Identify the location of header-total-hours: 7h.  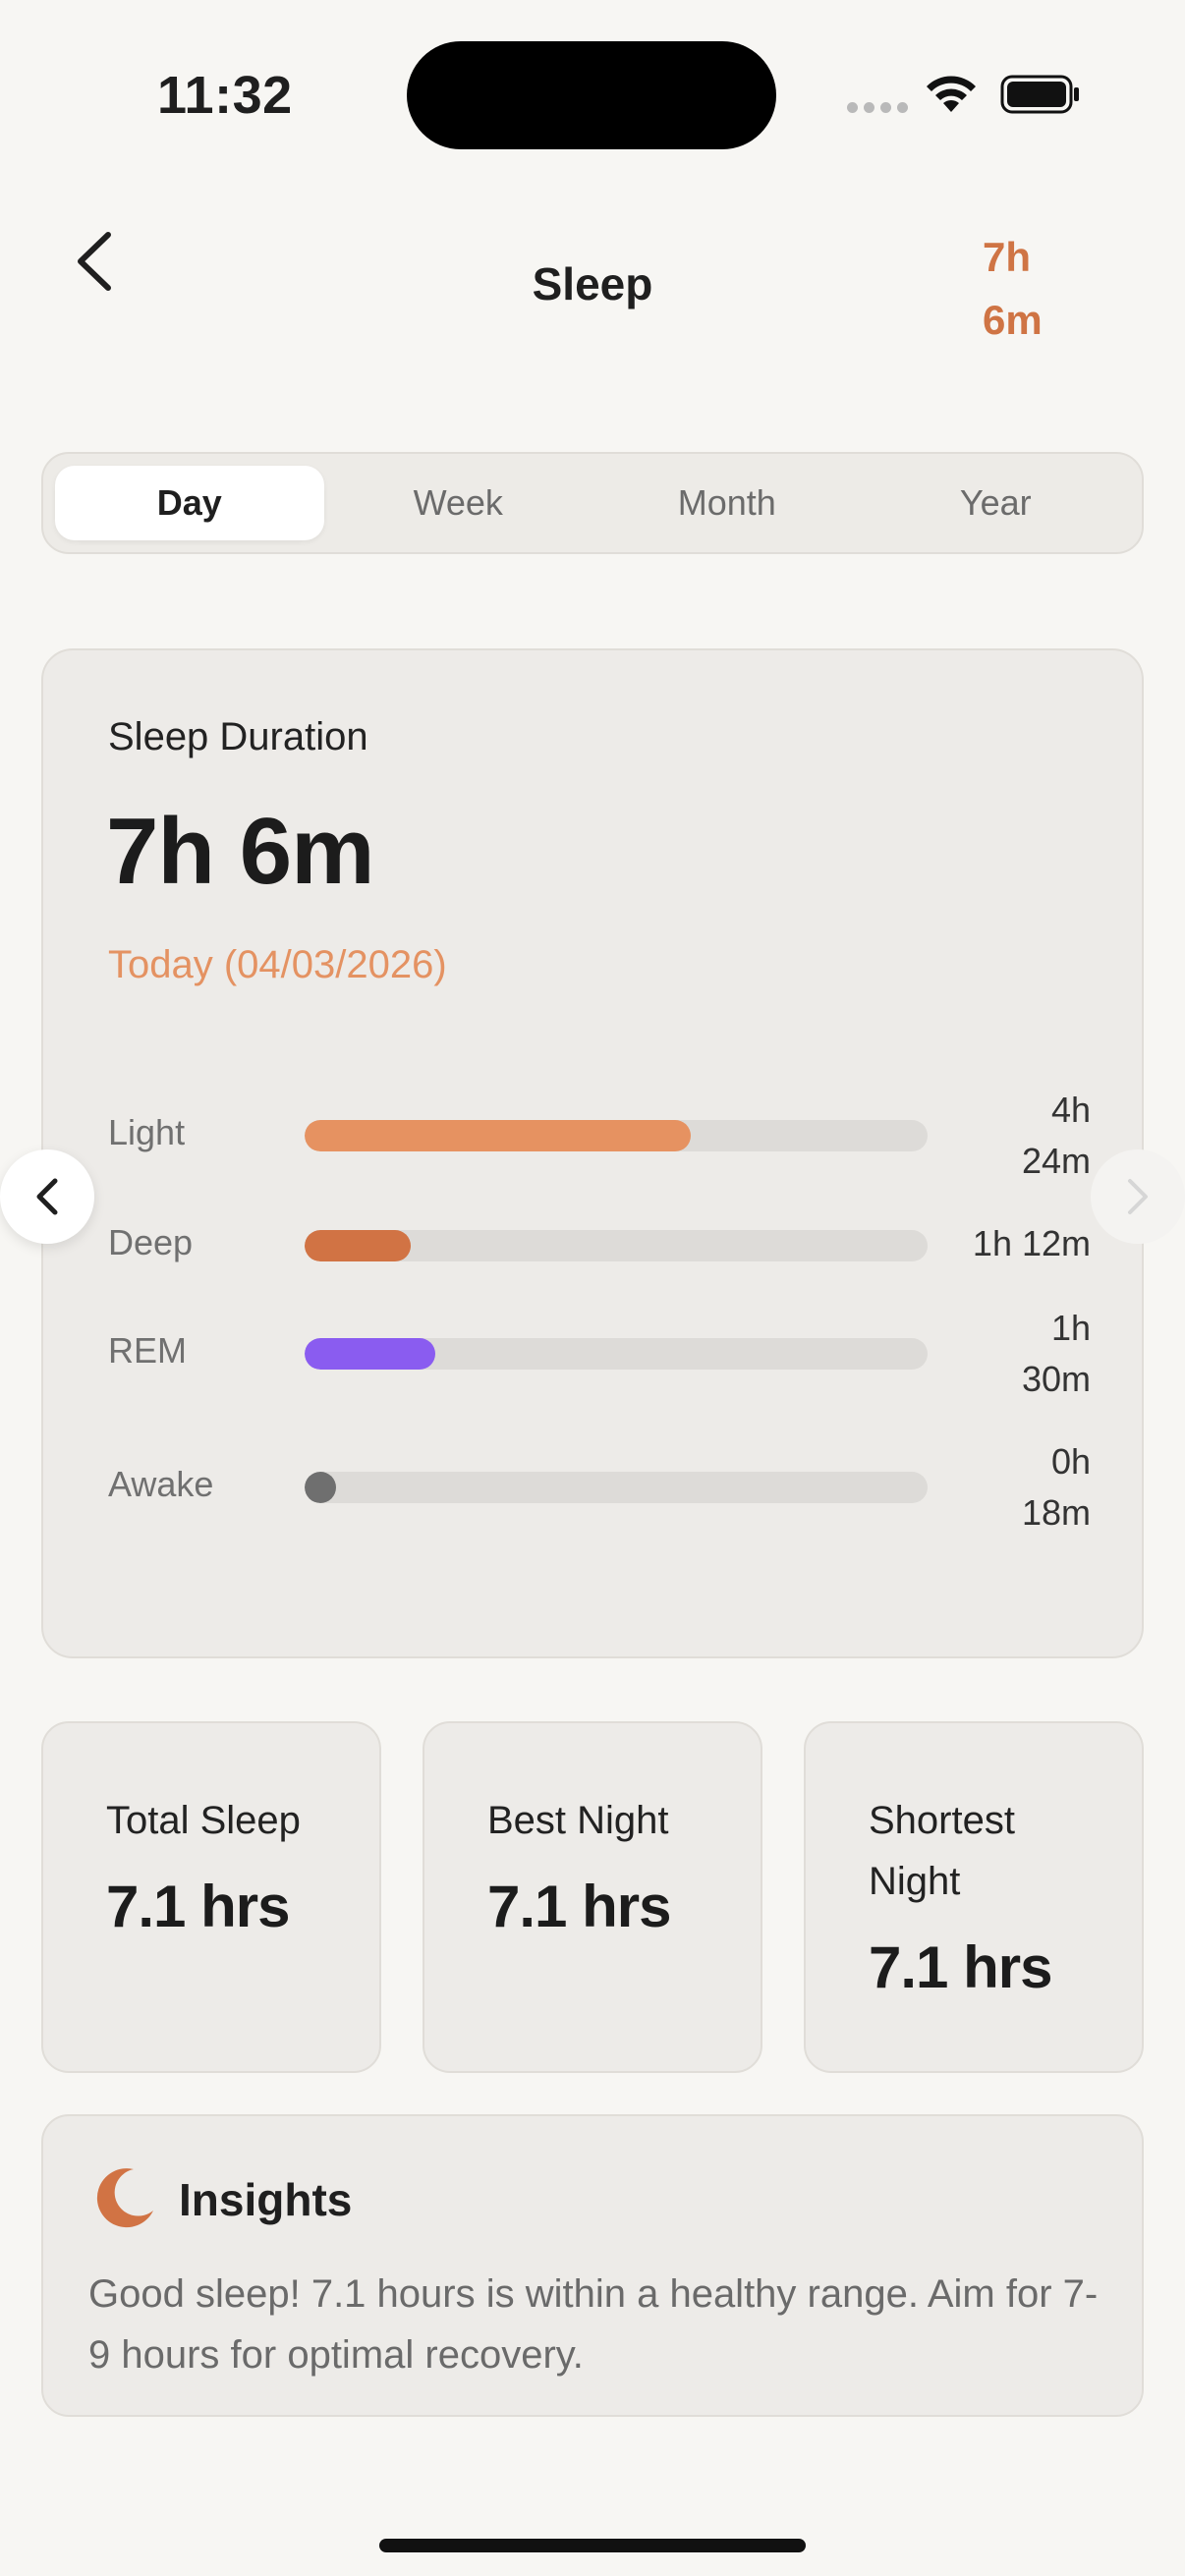
(1008, 257).